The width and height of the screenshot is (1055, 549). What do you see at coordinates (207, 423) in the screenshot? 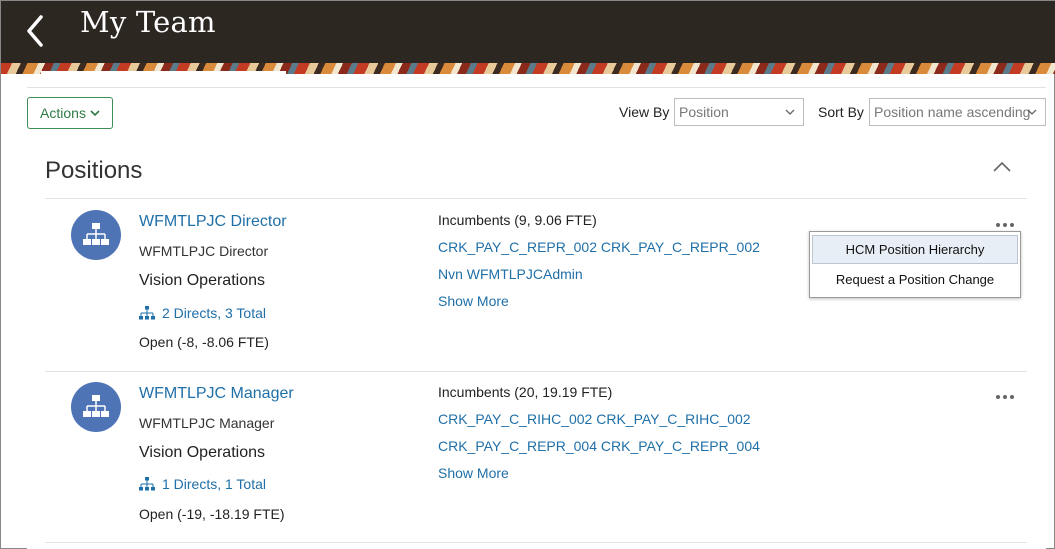
I see `position-subtitle: WFMTLPJC Manager` at bounding box center [207, 423].